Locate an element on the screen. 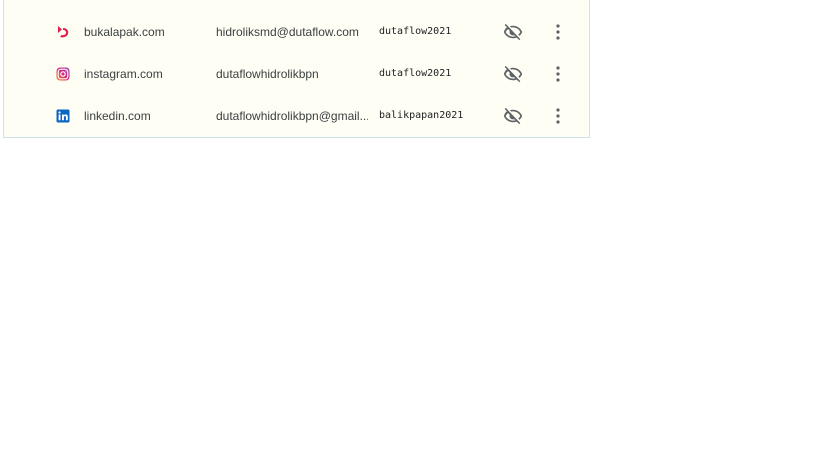  password-value: balikpapan2021 is located at coordinates (421, 115).